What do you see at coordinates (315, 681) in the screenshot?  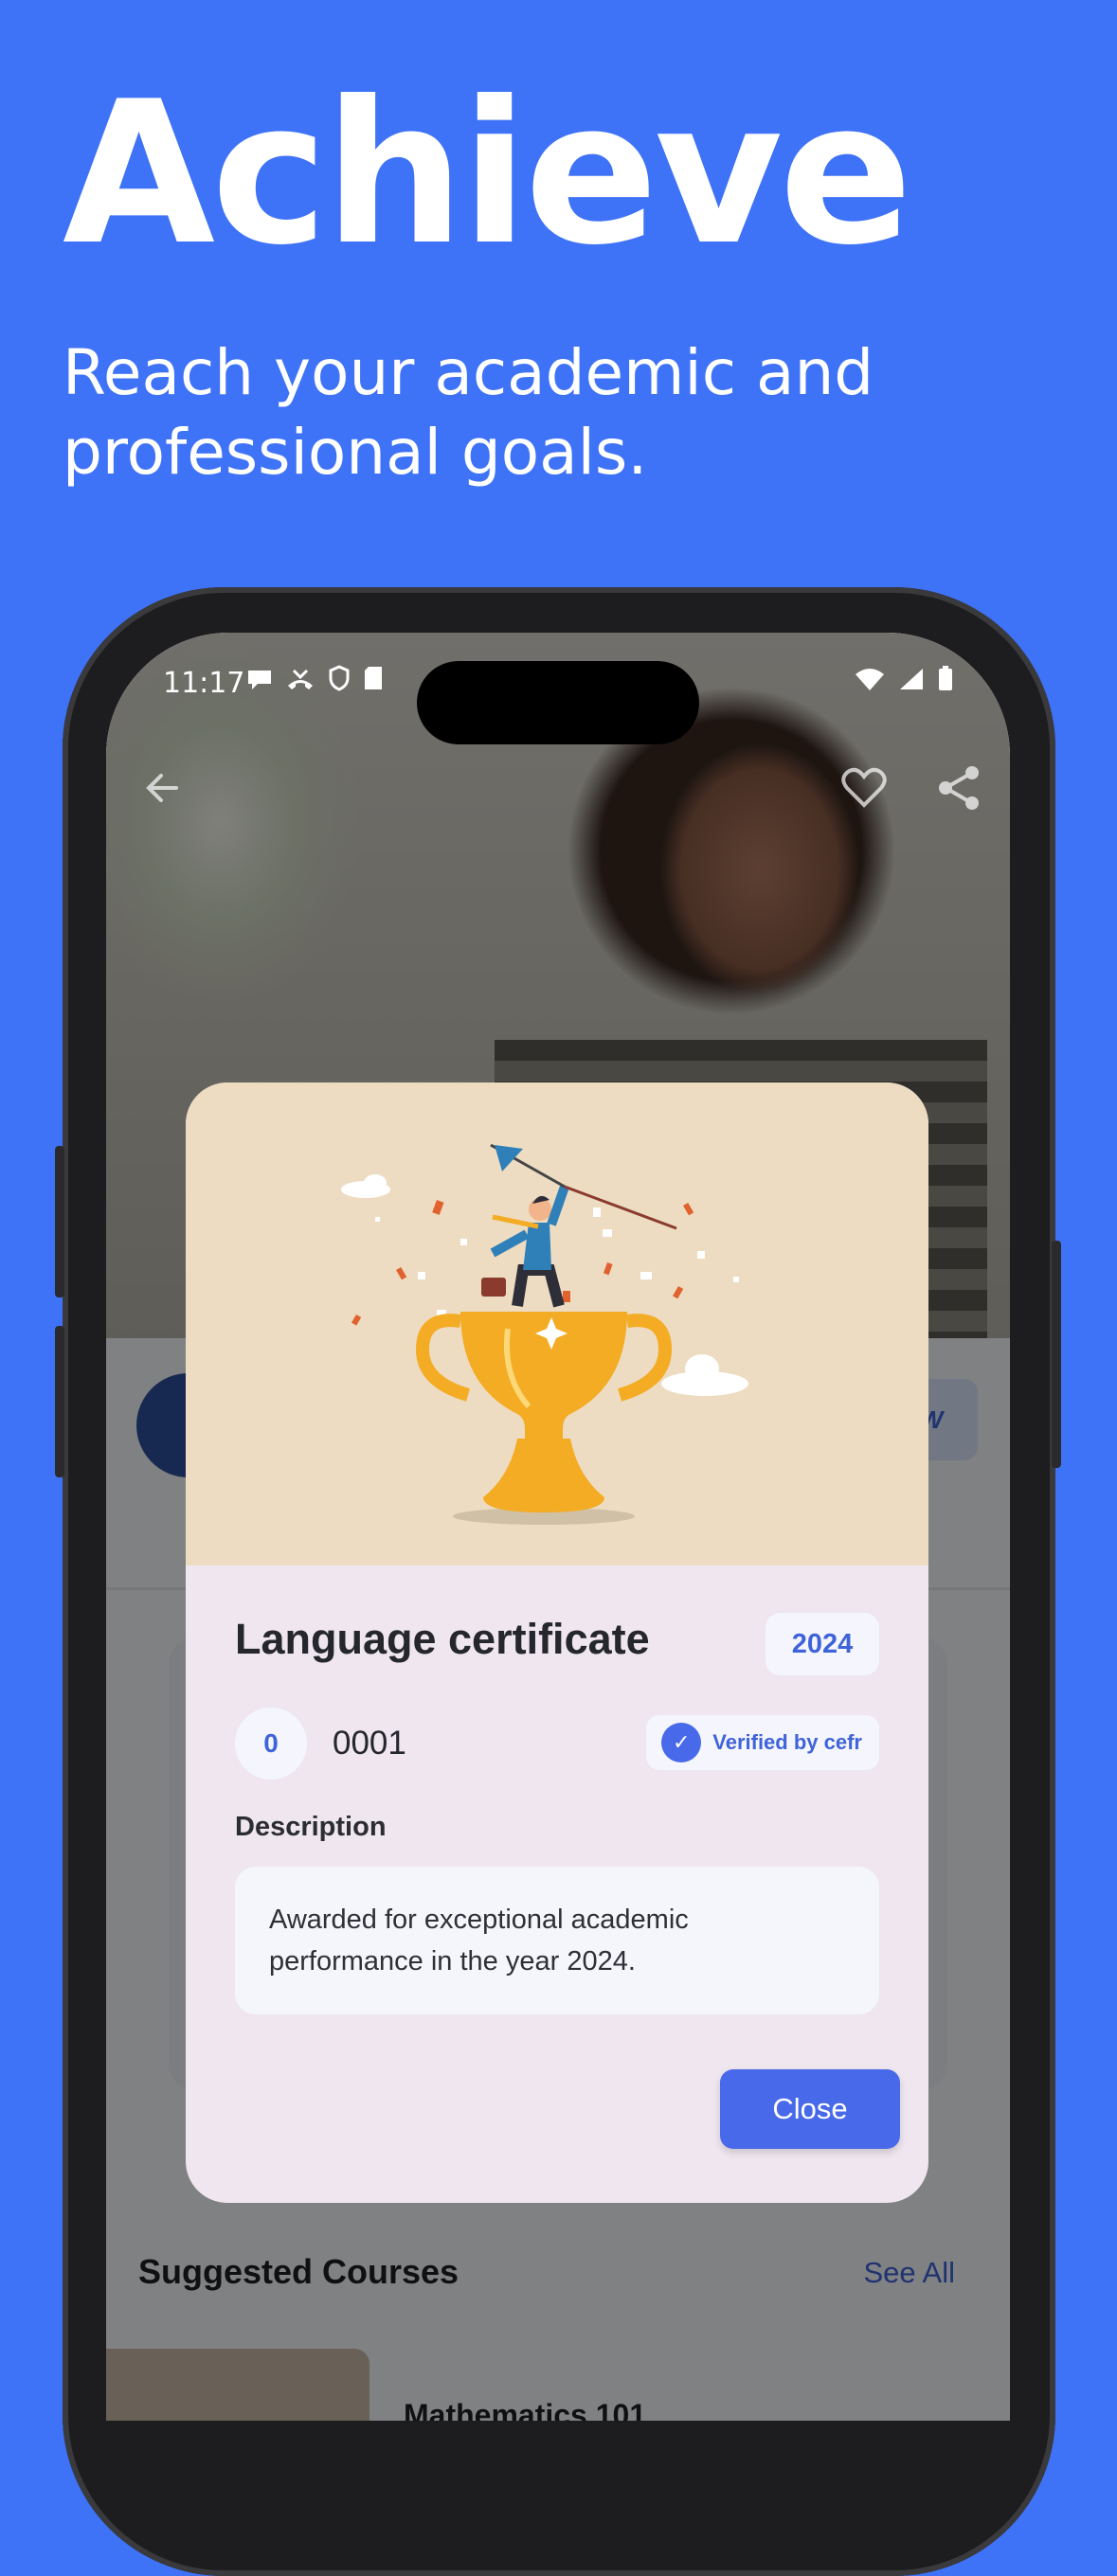 I see `status-left-icons` at bounding box center [315, 681].